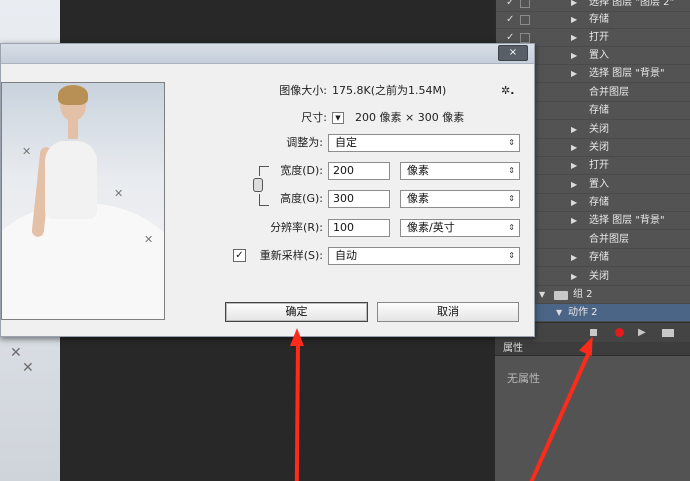  I want to click on height-unit-value: 像素, so click(418, 198).